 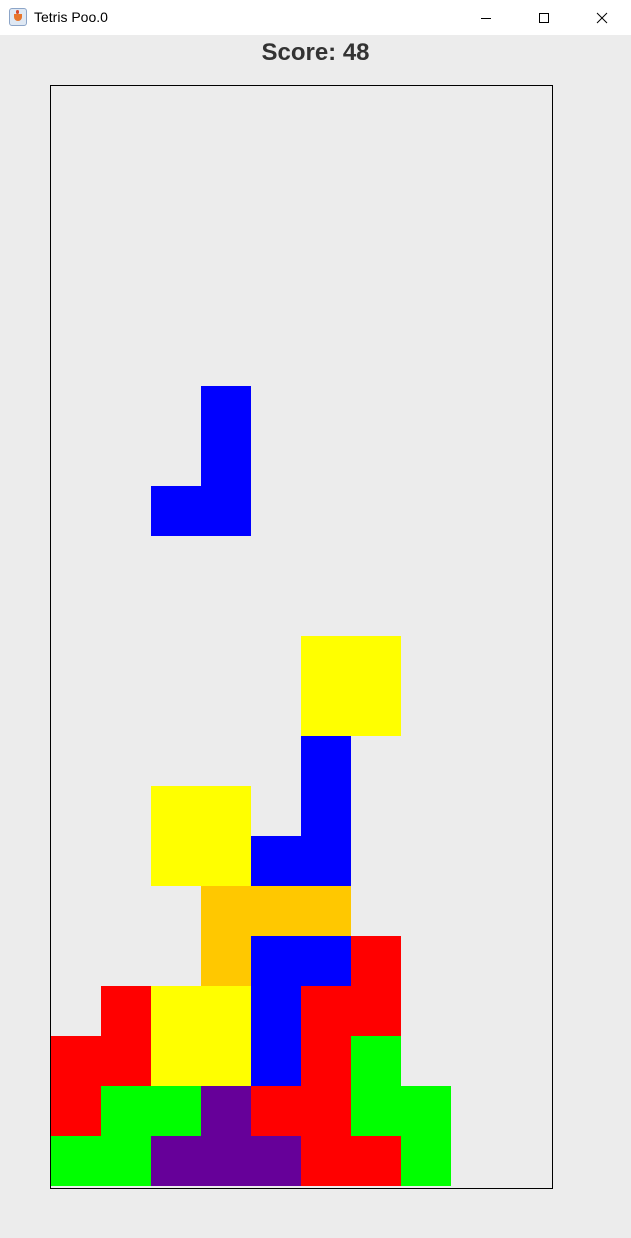 I want to click on close-icon, so click(x=602, y=17).